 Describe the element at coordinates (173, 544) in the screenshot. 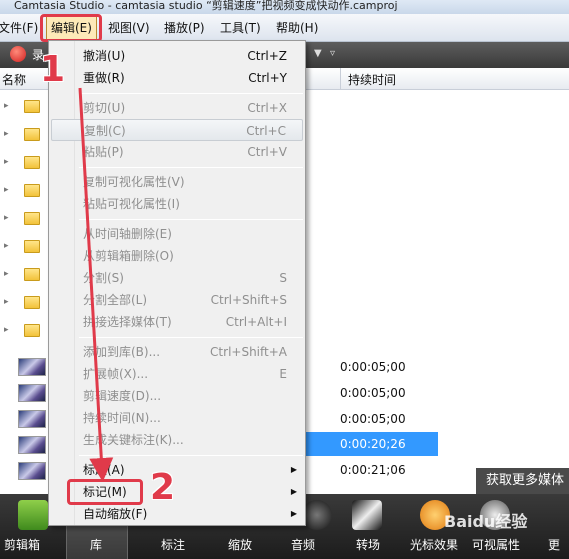

I see `tab-callouts: 标注` at that location.